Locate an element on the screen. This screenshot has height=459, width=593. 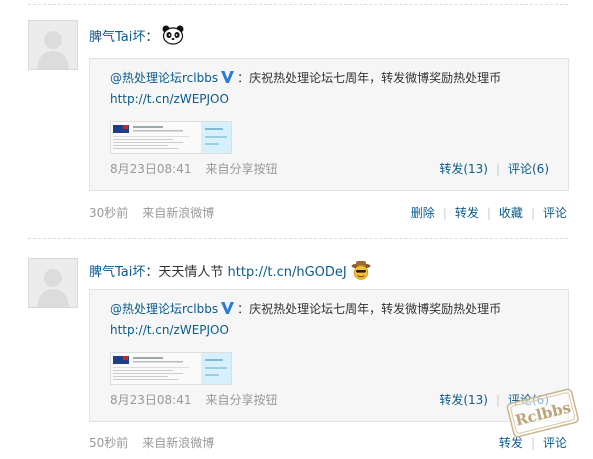
post-meta: 30秒前 来自新浪微博 is located at coordinates (151, 212).